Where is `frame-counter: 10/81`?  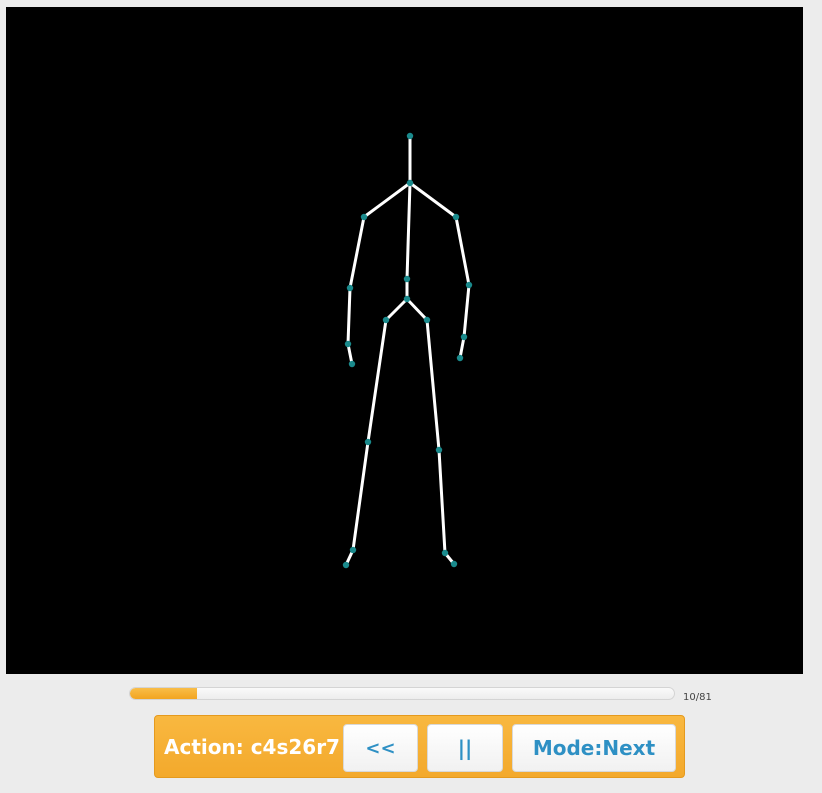 frame-counter: 10/81 is located at coordinates (697, 697).